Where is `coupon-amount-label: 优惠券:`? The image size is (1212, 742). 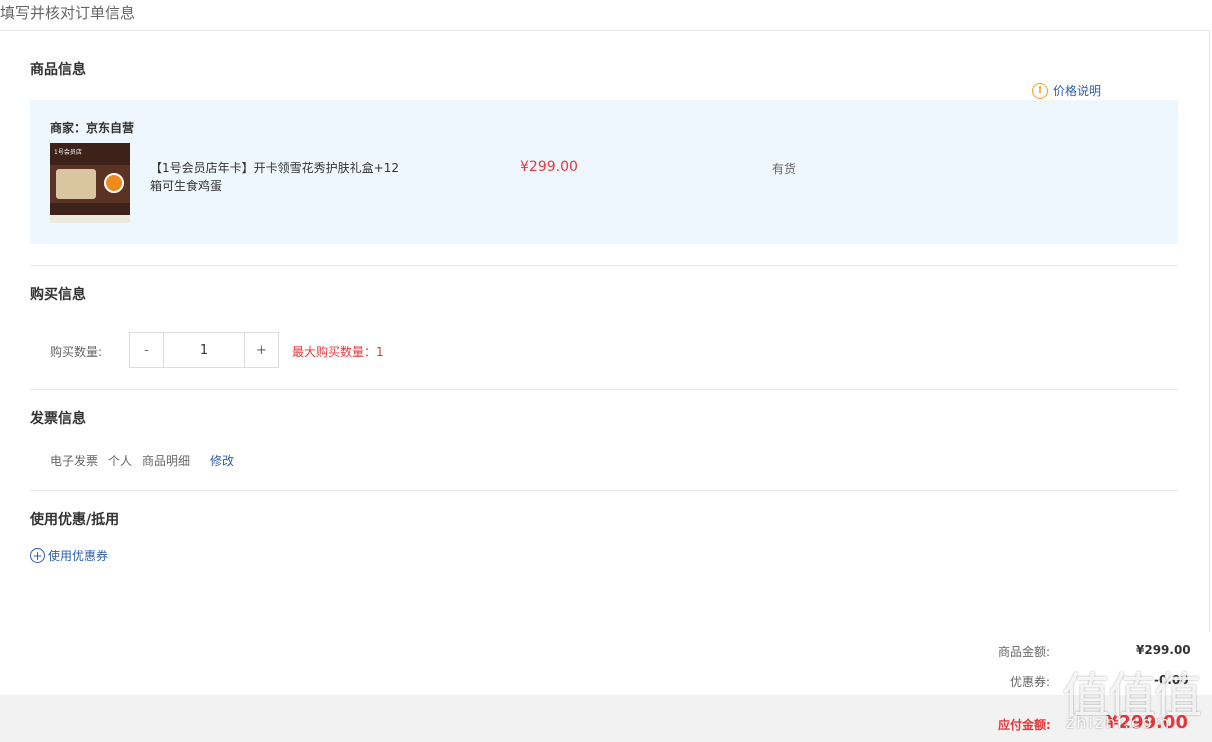 coupon-amount-label: 优惠券: is located at coordinates (1030, 682).